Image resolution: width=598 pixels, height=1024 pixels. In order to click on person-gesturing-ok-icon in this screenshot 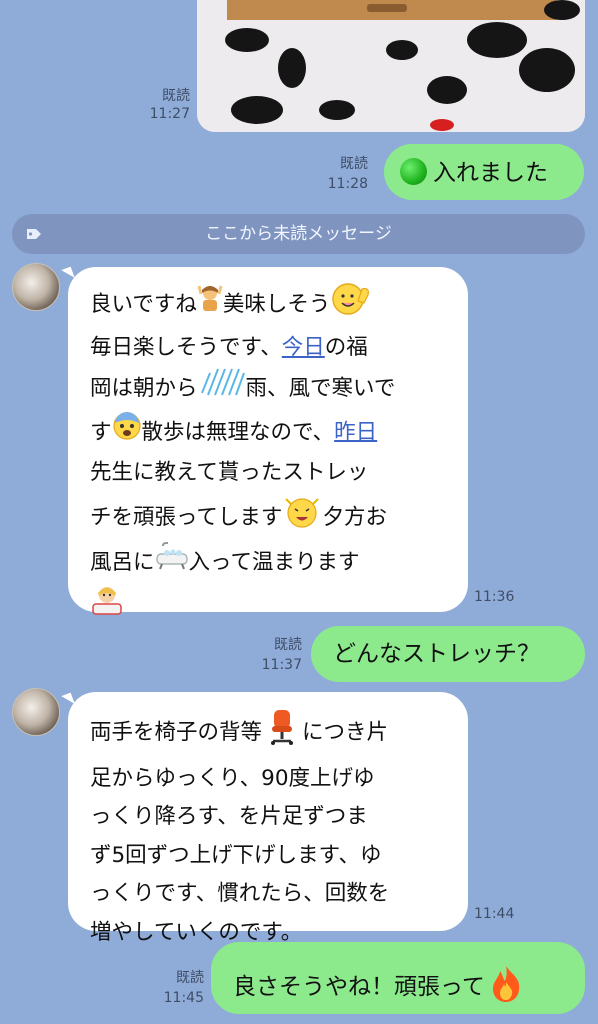, I will do `click(210, 305)`.